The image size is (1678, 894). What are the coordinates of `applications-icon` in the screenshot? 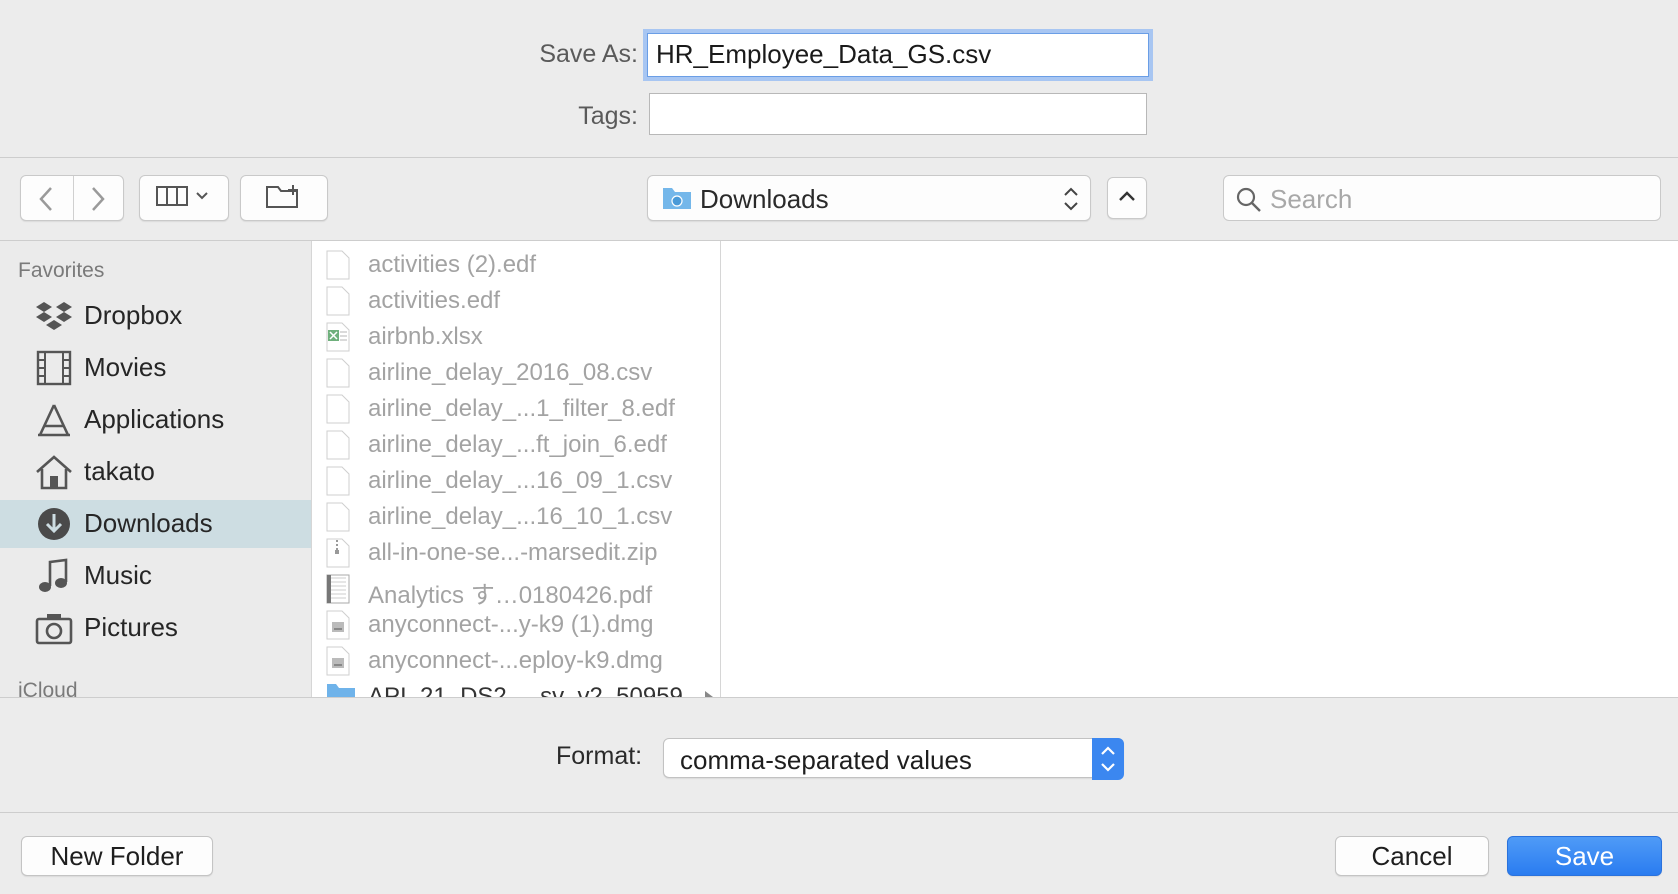 It's located at (54, 420).